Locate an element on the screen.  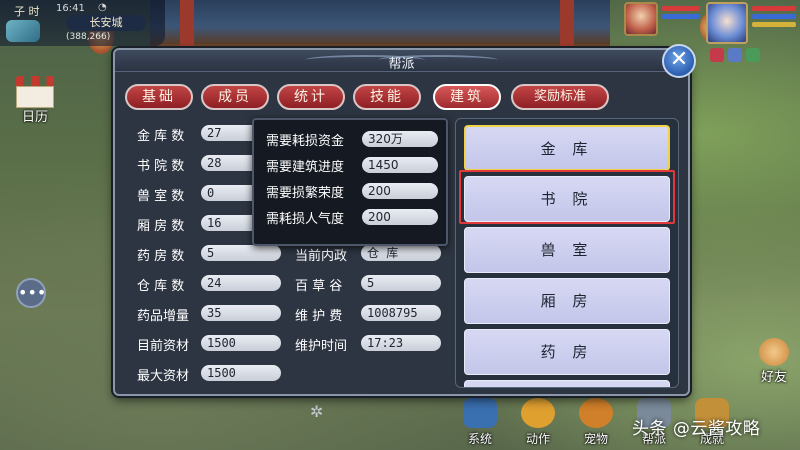
player-mp-bar is located at coordinates (774, 16).